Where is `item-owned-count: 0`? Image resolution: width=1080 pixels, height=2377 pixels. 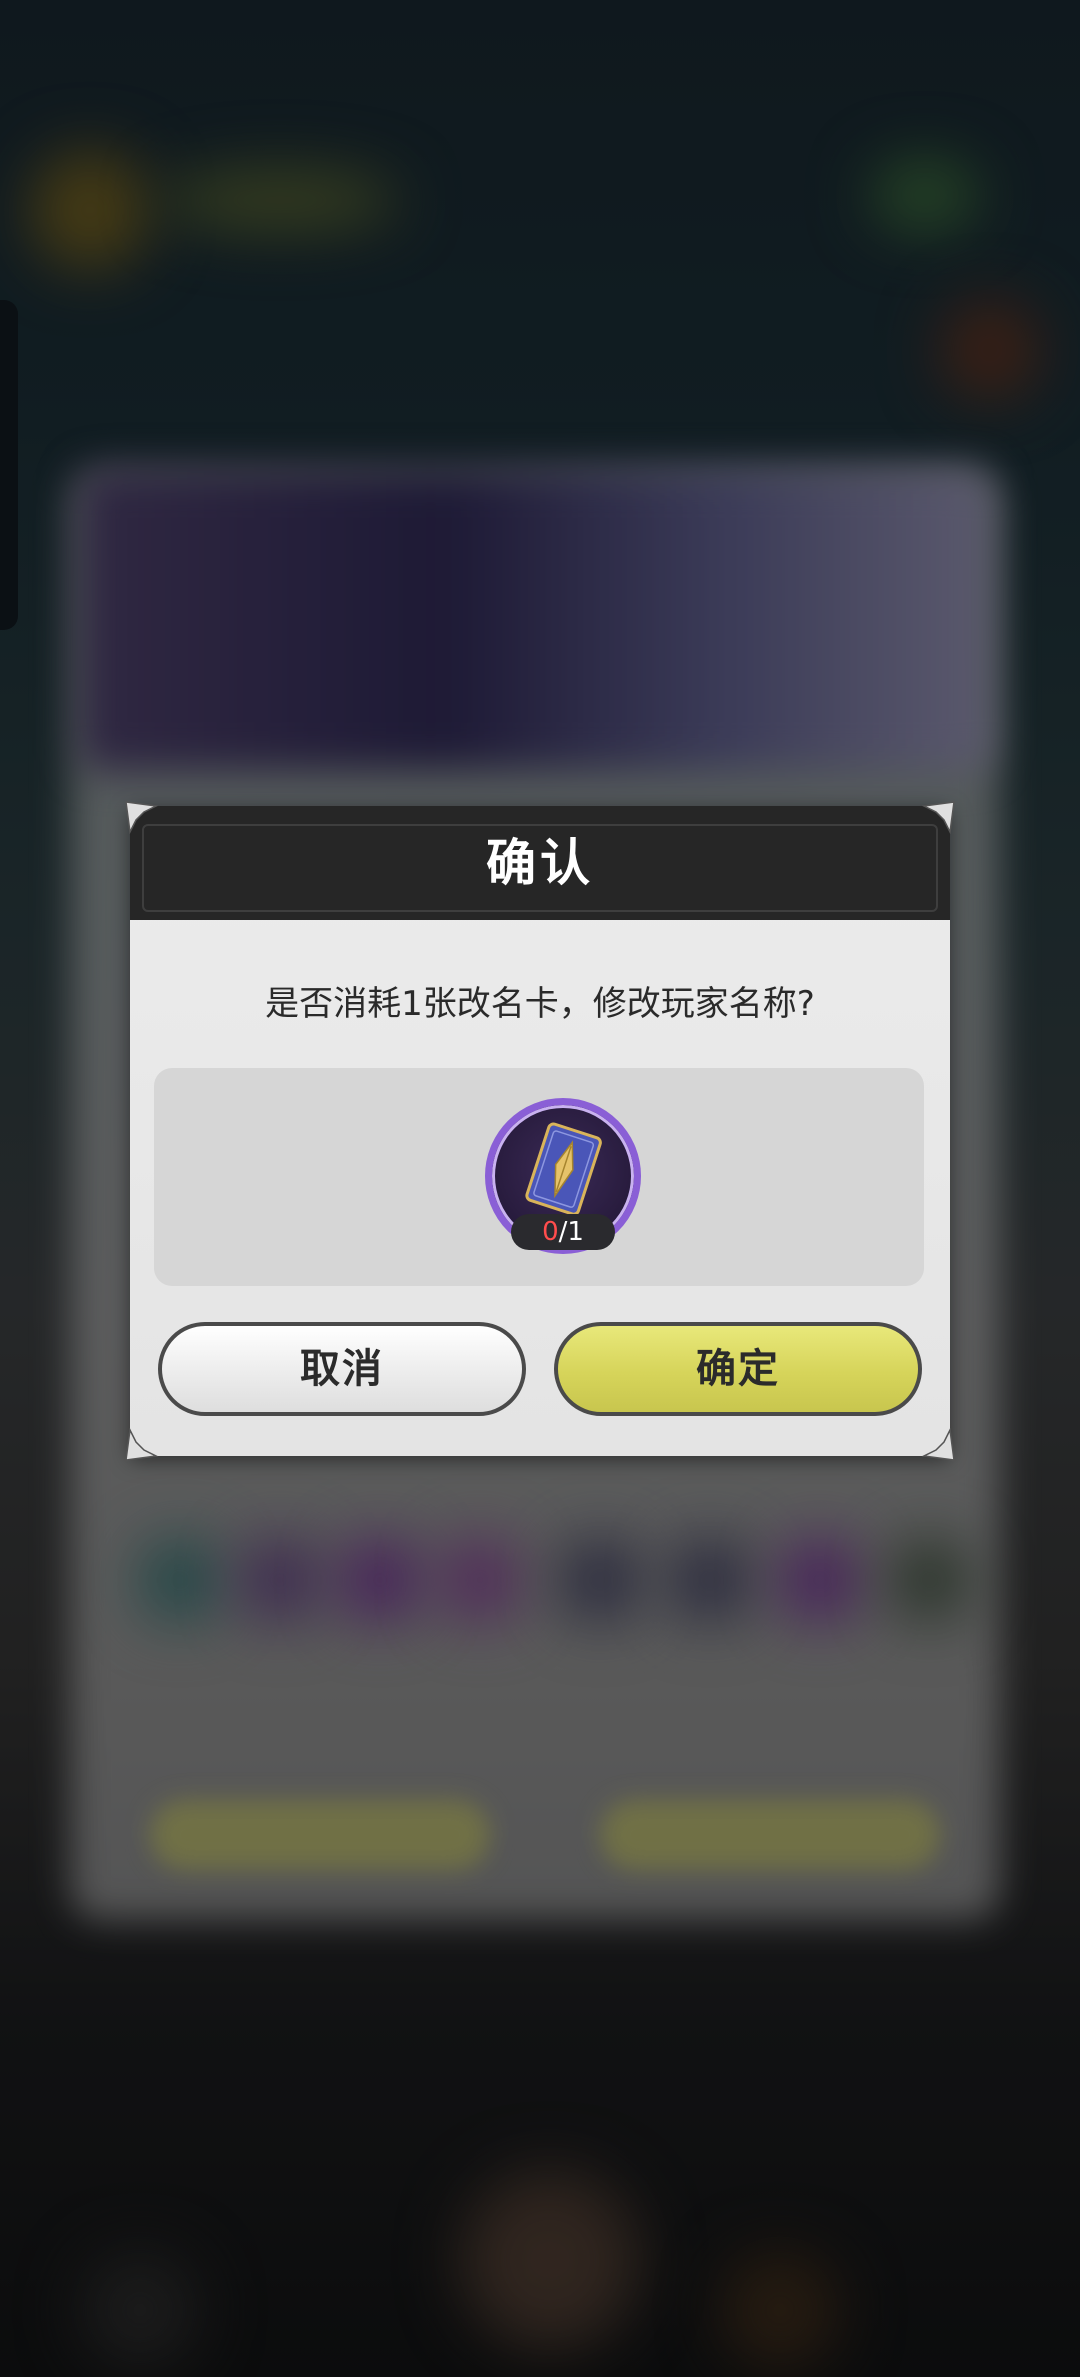 item-owned-count: 0 is located at coordinates (550, 1232).